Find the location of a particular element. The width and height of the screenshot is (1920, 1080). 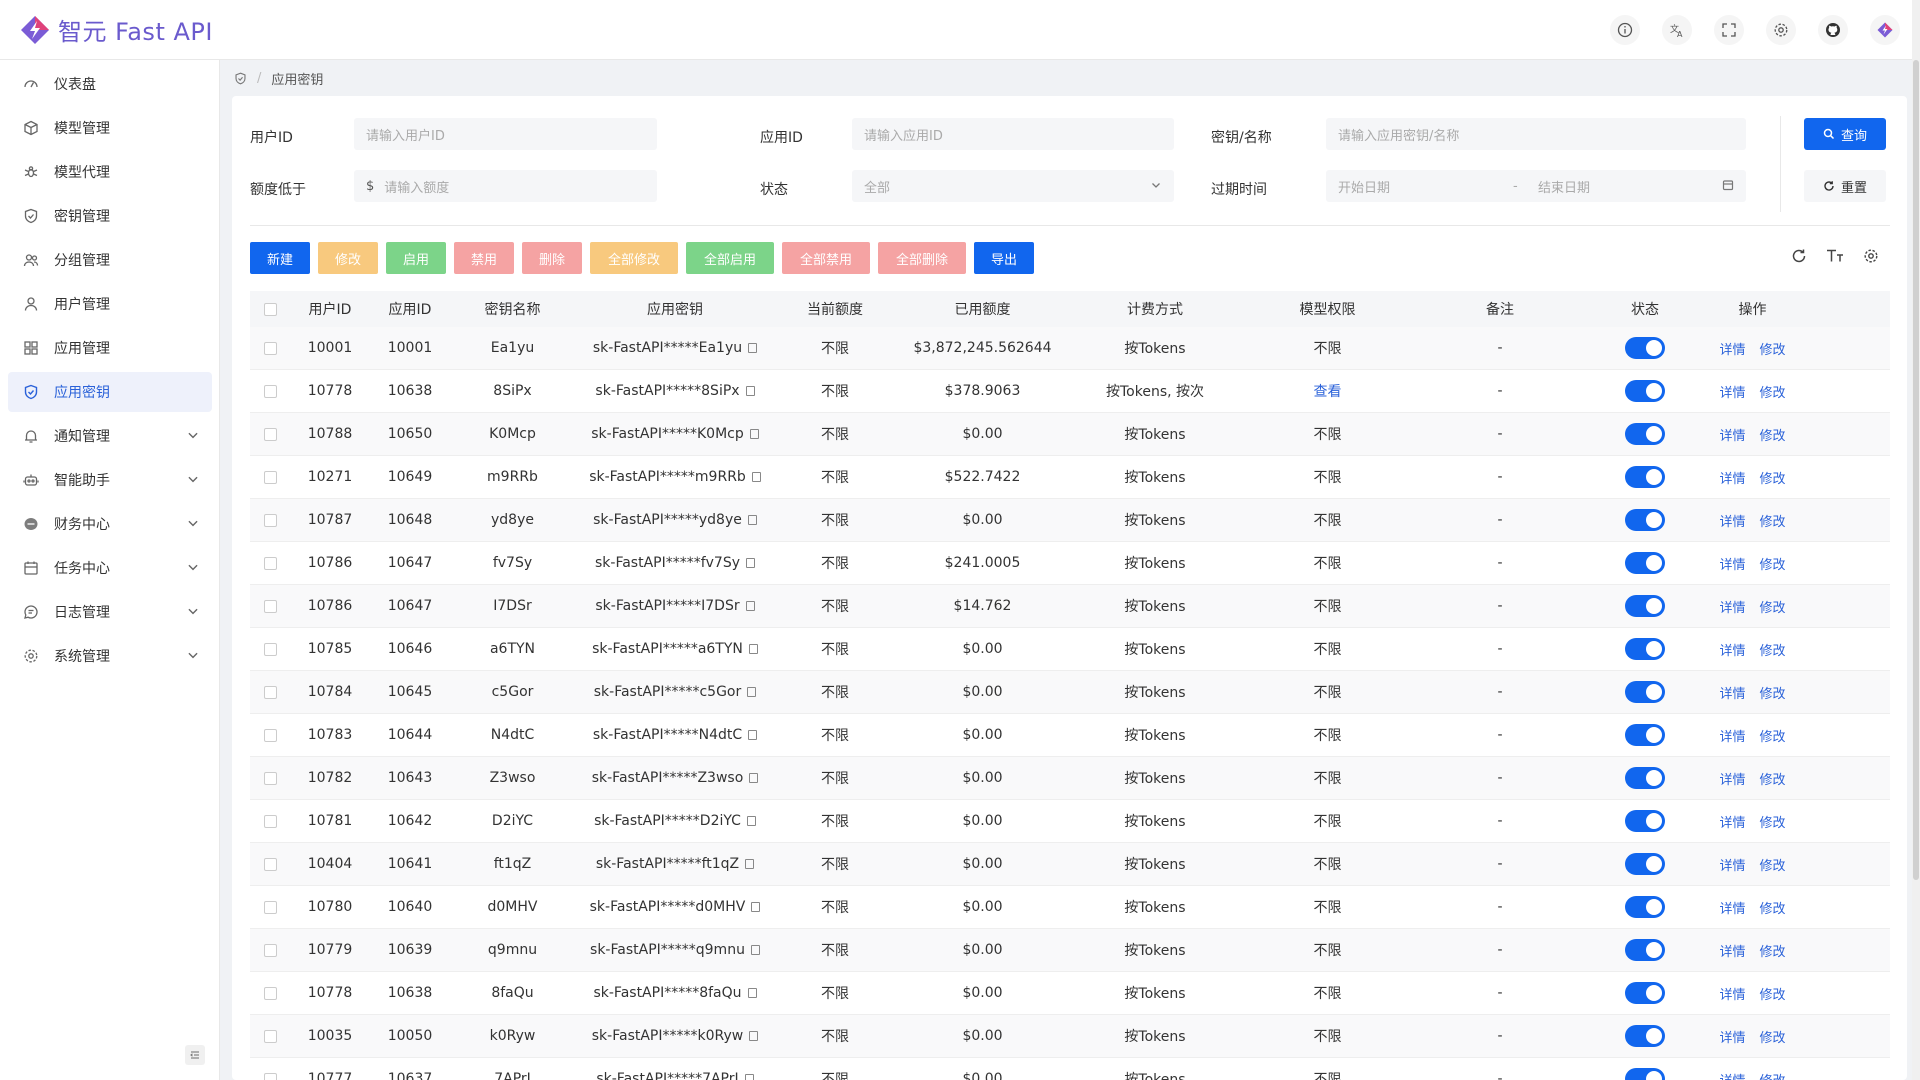

column-header: 计费方式 is located at coordinates (1155, 309).